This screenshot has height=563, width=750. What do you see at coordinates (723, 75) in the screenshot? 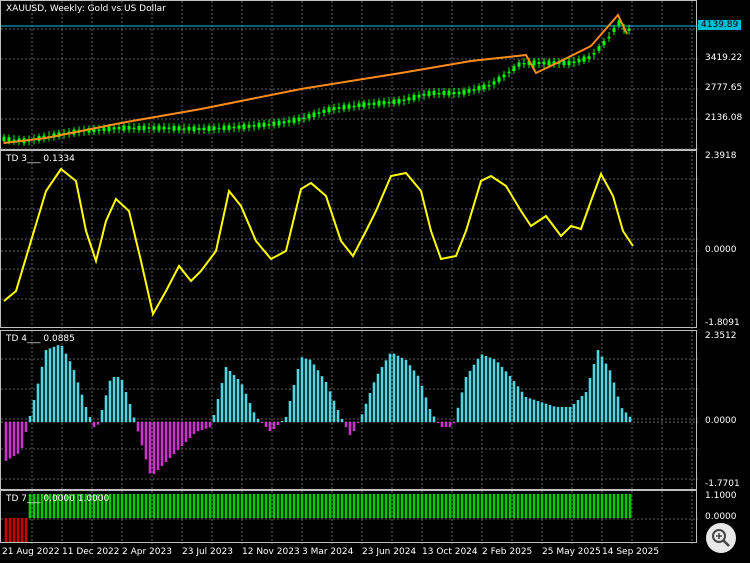
I see `price-axis: 4139.89 3419.22 2777.65 2136.08` at bounding box center [723, 75].